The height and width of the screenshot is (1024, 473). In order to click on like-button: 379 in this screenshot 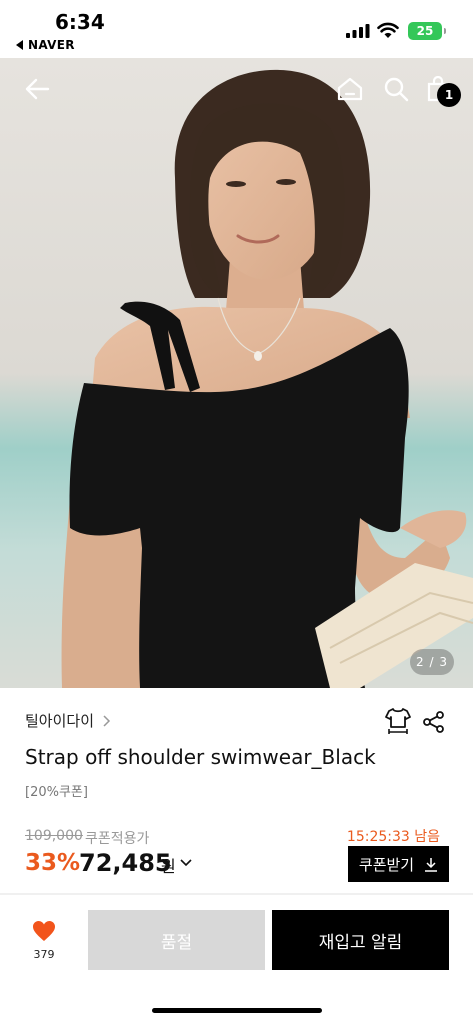, I will do `click(44, 940)`.